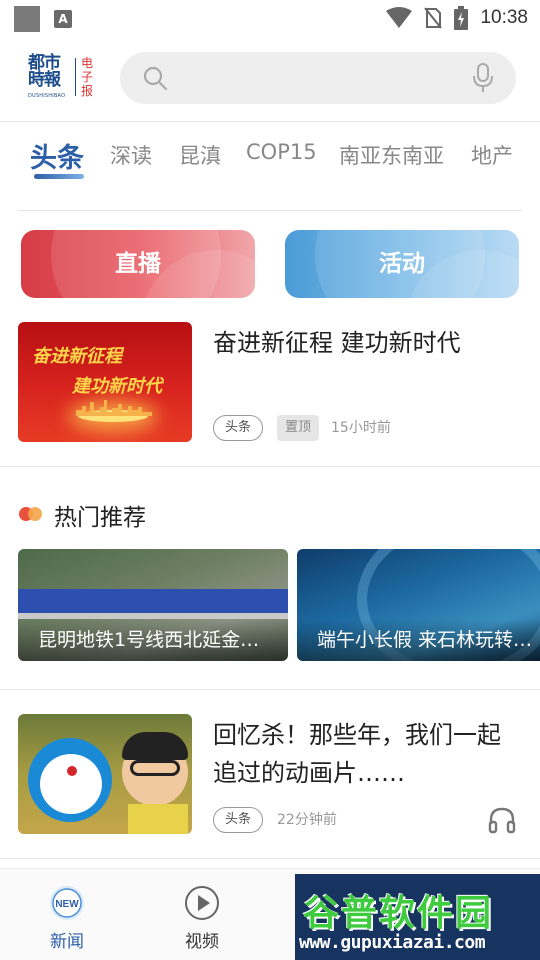 The image size is (540, 960). Describe the element at coordinates (30, 514) in the screenshot. I see `hot-dots-icon` at that location.